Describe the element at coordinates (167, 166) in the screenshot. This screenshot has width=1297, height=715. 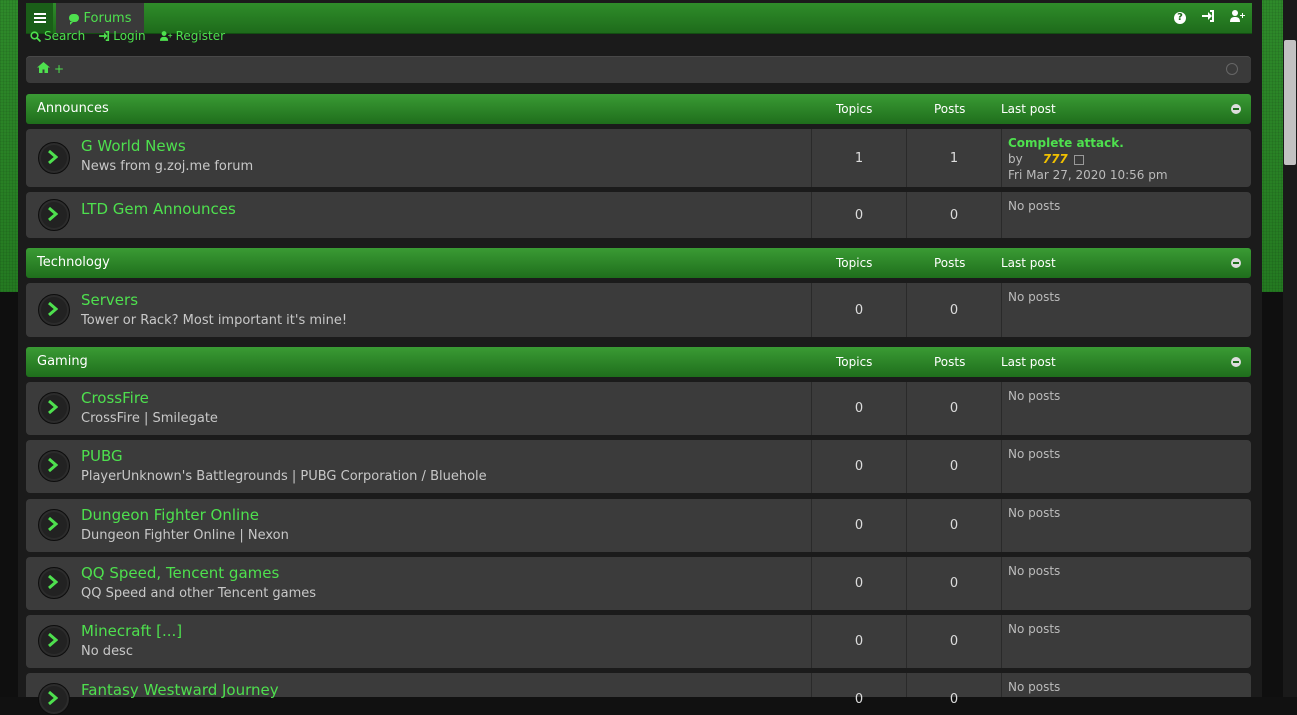
I see `forum-description: News from g.zoj.me forum` at that location.